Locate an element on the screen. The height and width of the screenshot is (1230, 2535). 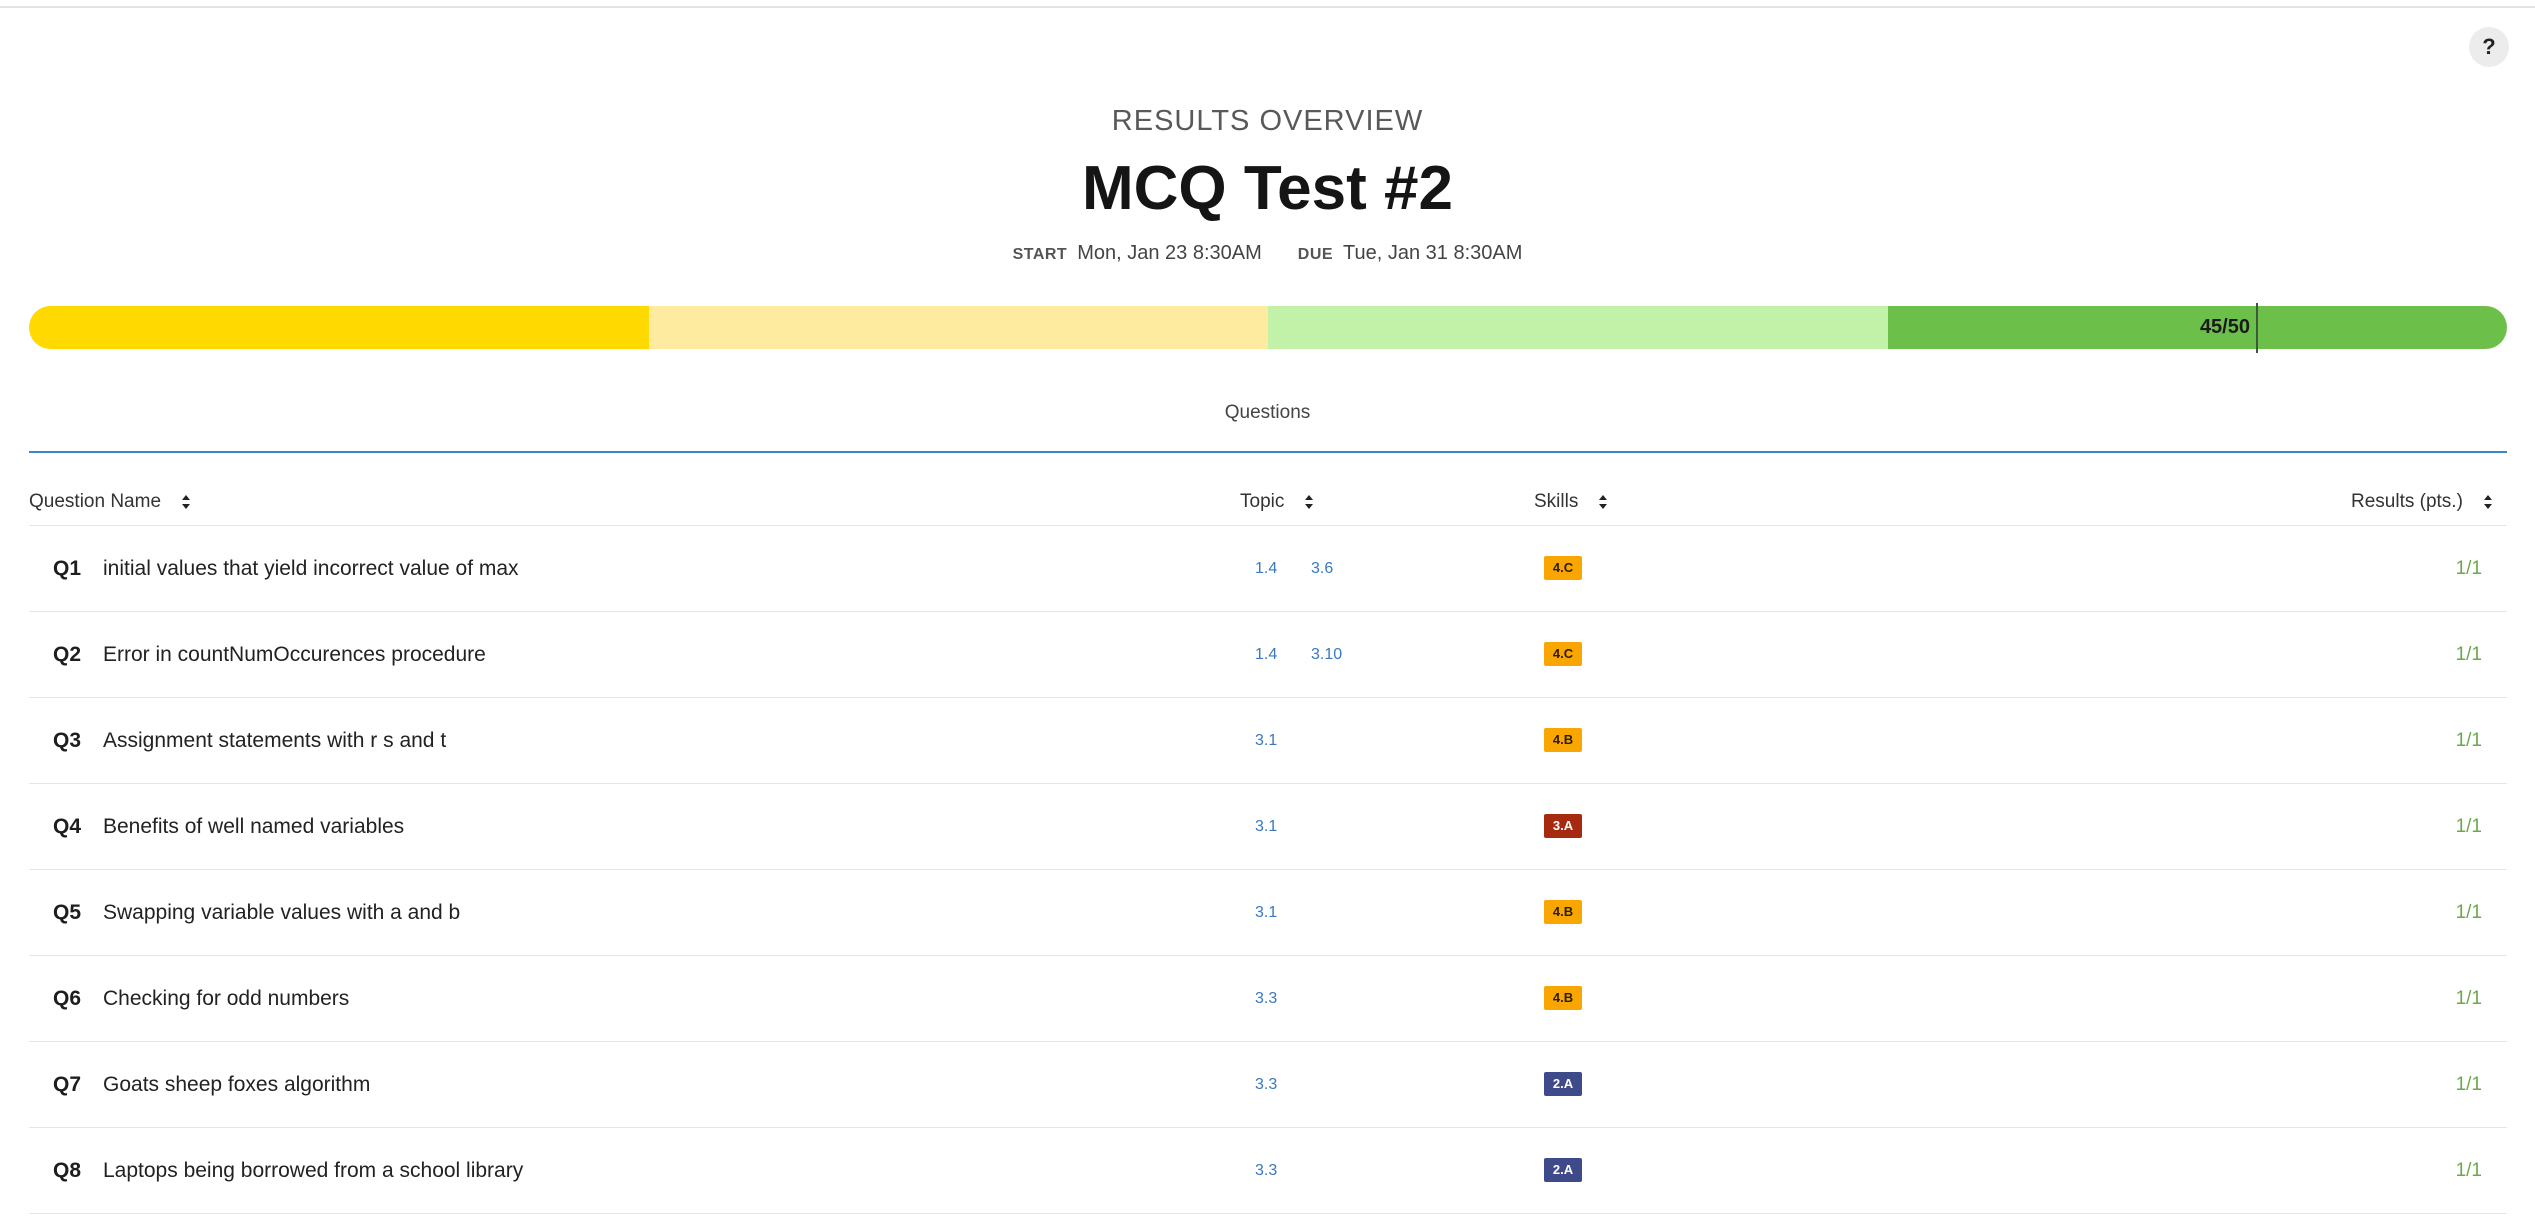
question-name: Goats sheep foxes algorithm is located at coordinates (236, 1084).